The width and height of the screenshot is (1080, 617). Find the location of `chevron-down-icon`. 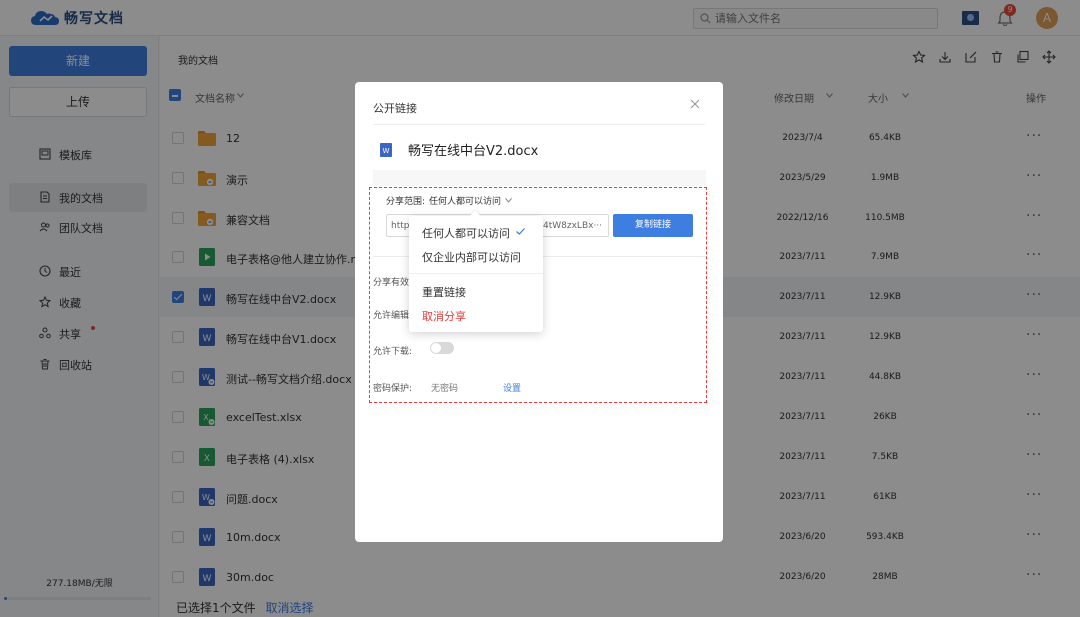

chevron-down-icon is located at coordinates (508, 200).